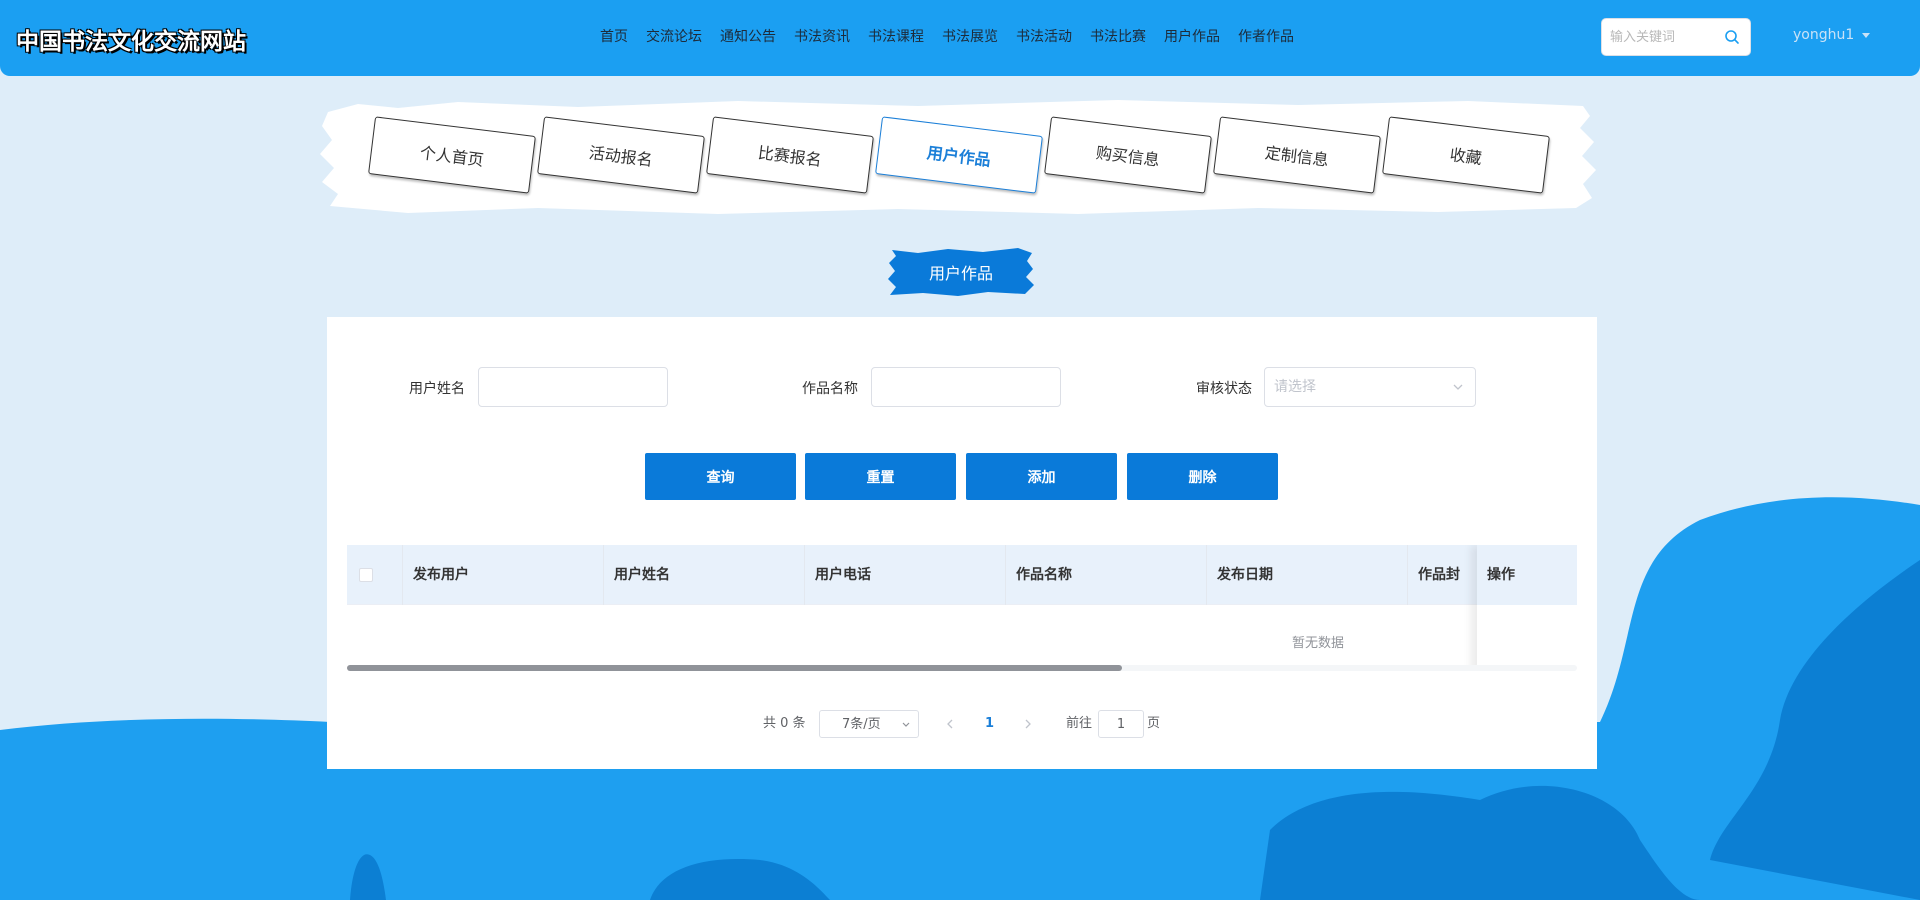  I want to click on user-menu: yonghu1, so click(1832, 35).